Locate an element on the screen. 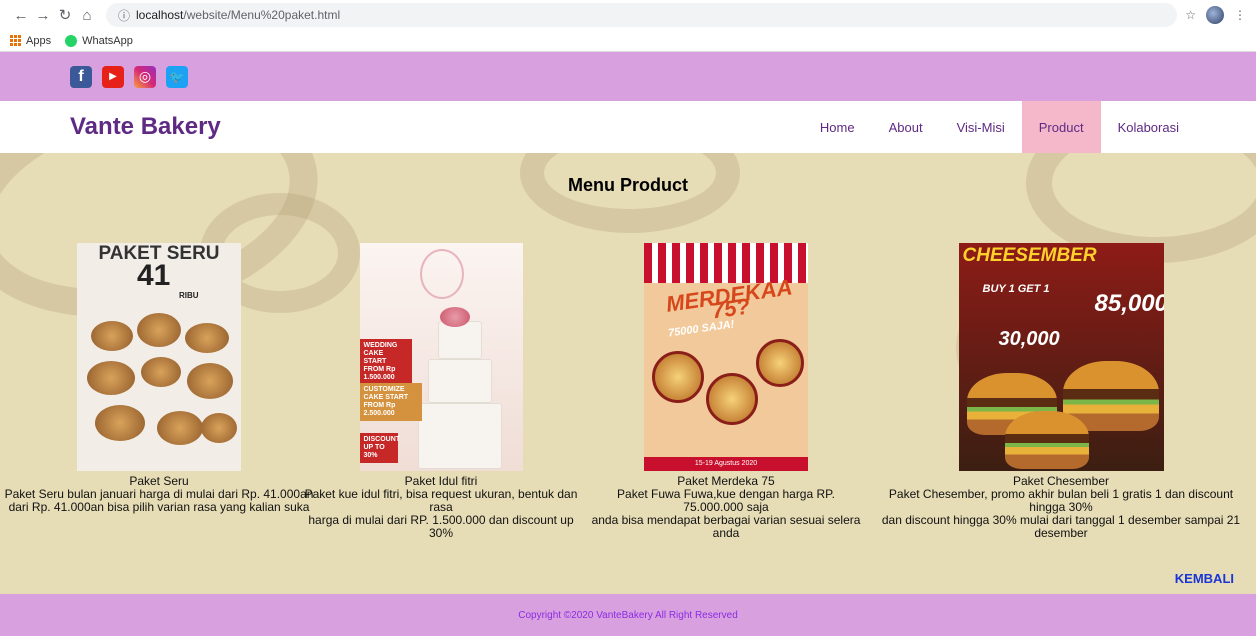 This screenshot has width=1256, height=644. instagram-icon: ◎ is located at coordinates (145, 76).